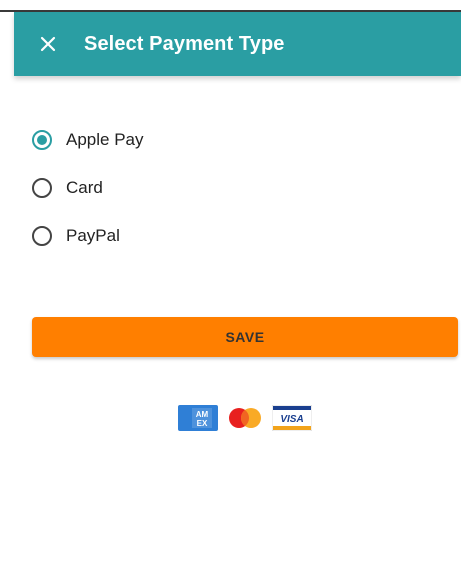 The image size is (461, 567). I want to click on option-label-paypal: PayPal, so click(93, 235).